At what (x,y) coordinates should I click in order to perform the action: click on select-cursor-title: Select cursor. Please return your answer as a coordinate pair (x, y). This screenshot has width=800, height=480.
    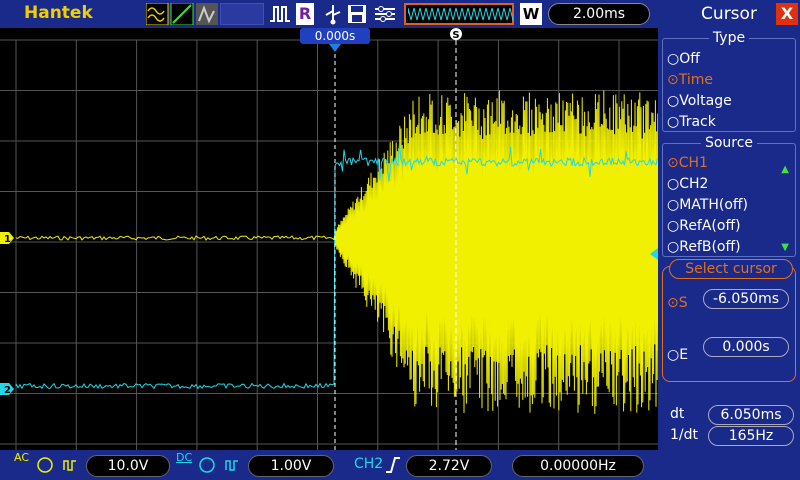
    Looking at the image, I should click on (731, 269).